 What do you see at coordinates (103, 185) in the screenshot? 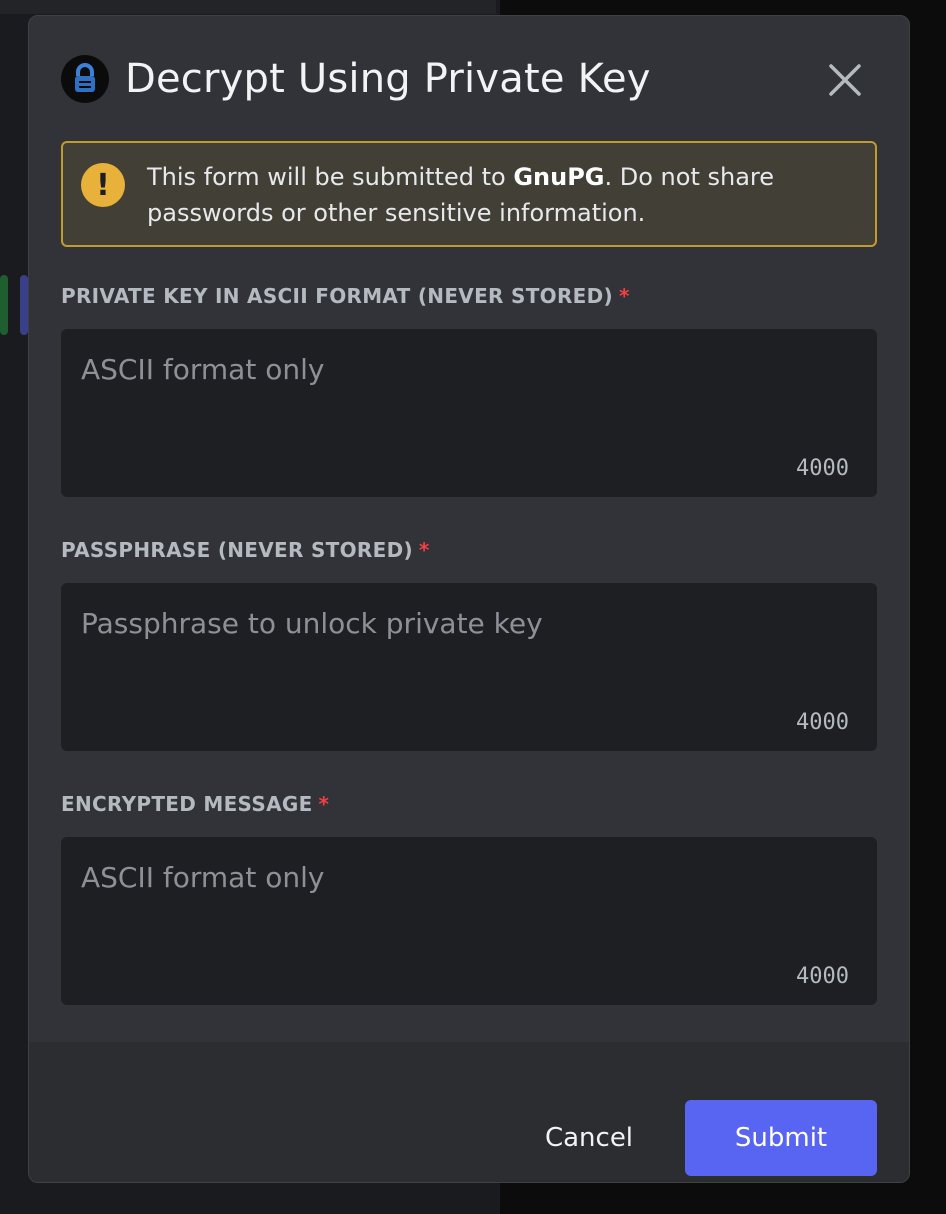
I see `warning-icon: !` at bounding box center [103, 185].